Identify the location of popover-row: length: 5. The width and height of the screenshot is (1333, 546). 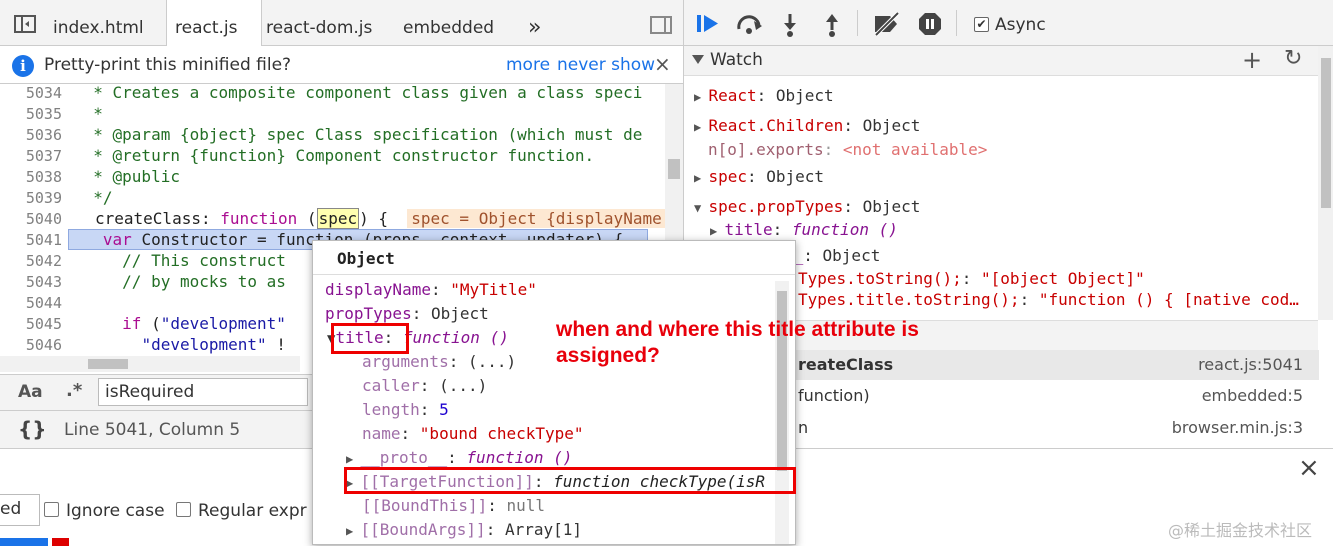
(405, 409).